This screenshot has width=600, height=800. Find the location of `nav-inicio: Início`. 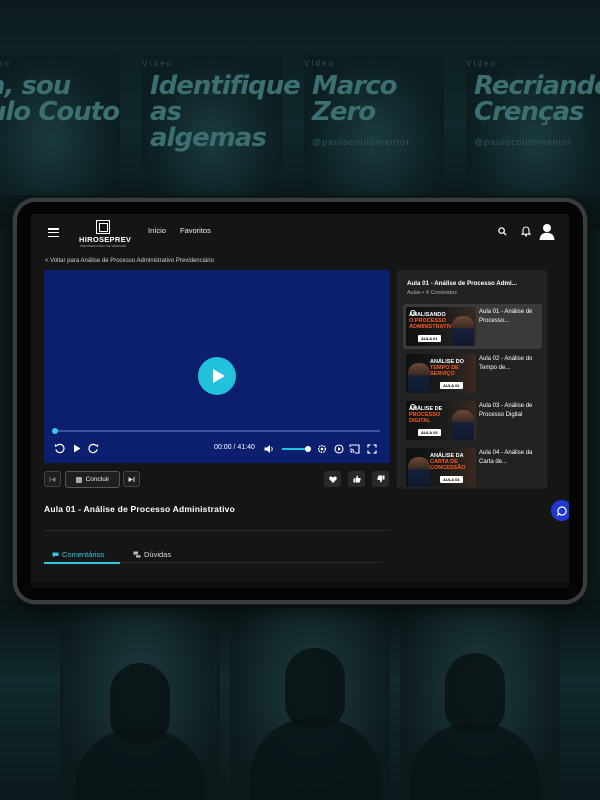

nav-inicio: Início is located at coordinates (157, 230).